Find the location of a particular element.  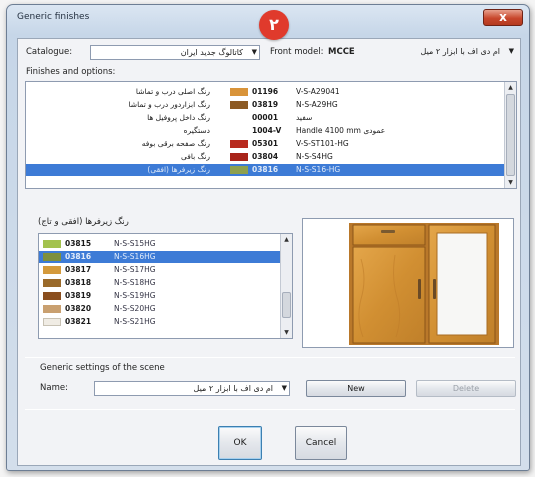

front-model-code: MCCE is located at coordinates (341, 52).